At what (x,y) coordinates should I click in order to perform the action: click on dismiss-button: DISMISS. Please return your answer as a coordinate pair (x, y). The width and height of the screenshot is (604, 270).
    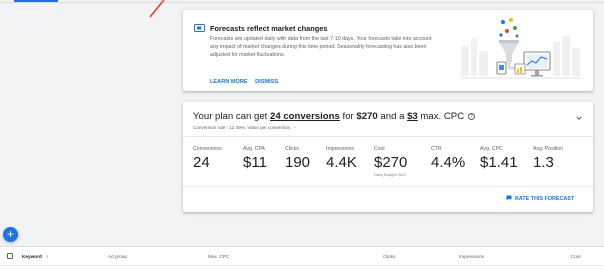
    Looking at the image, I should click on (266, 82).